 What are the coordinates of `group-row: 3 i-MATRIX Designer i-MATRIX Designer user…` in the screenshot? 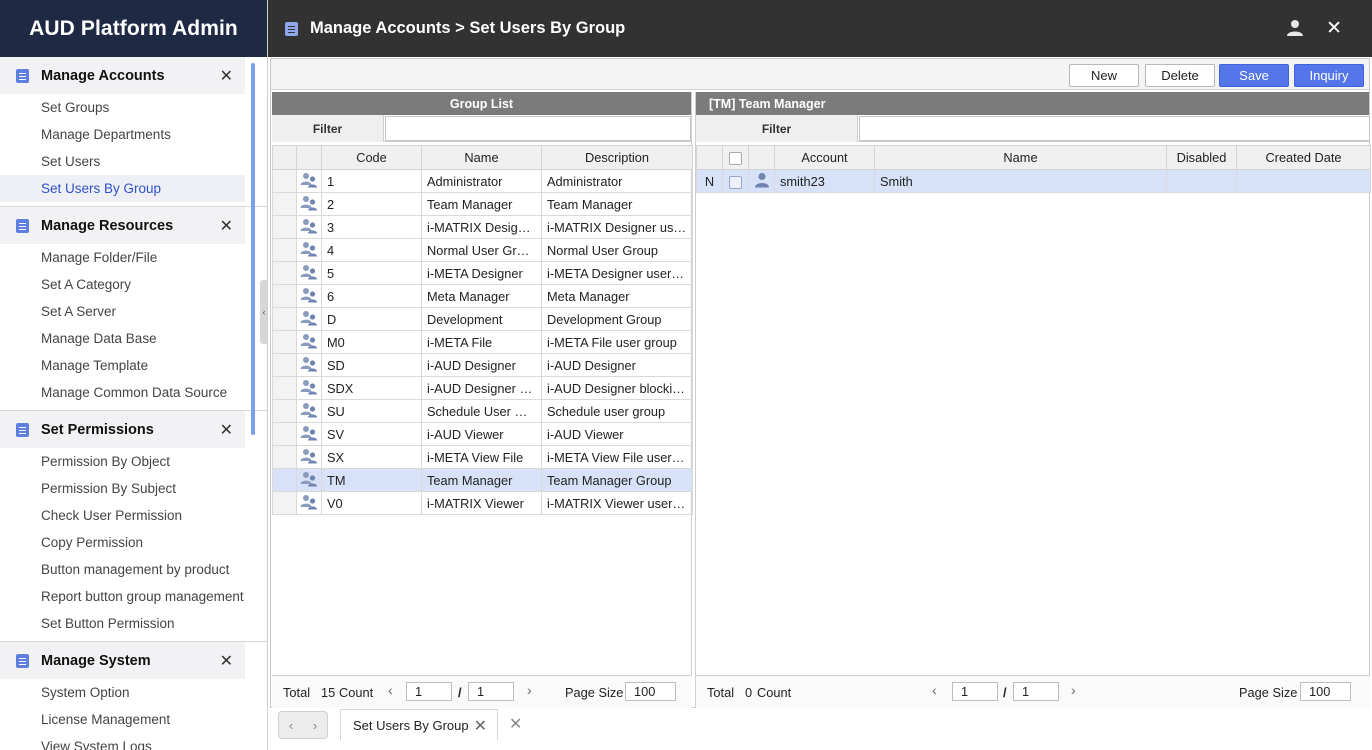 It's located at (482, 227).